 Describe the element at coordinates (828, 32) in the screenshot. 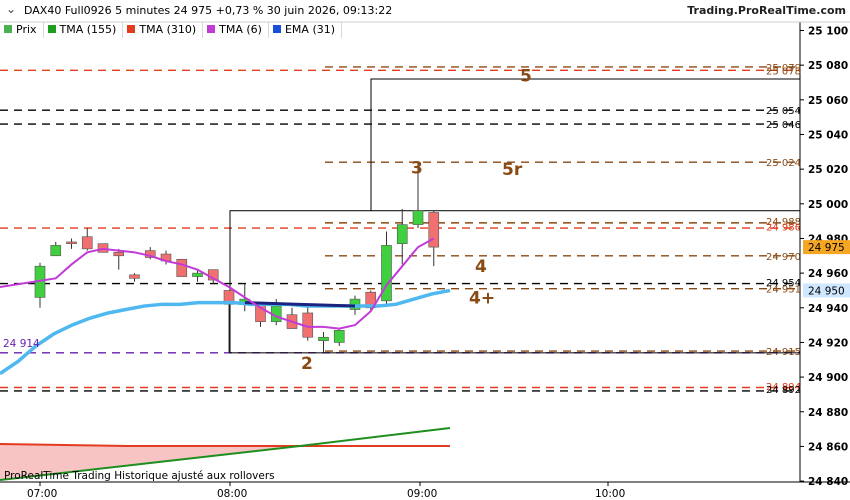

I see `price-tick-label: 25 100` at that location.